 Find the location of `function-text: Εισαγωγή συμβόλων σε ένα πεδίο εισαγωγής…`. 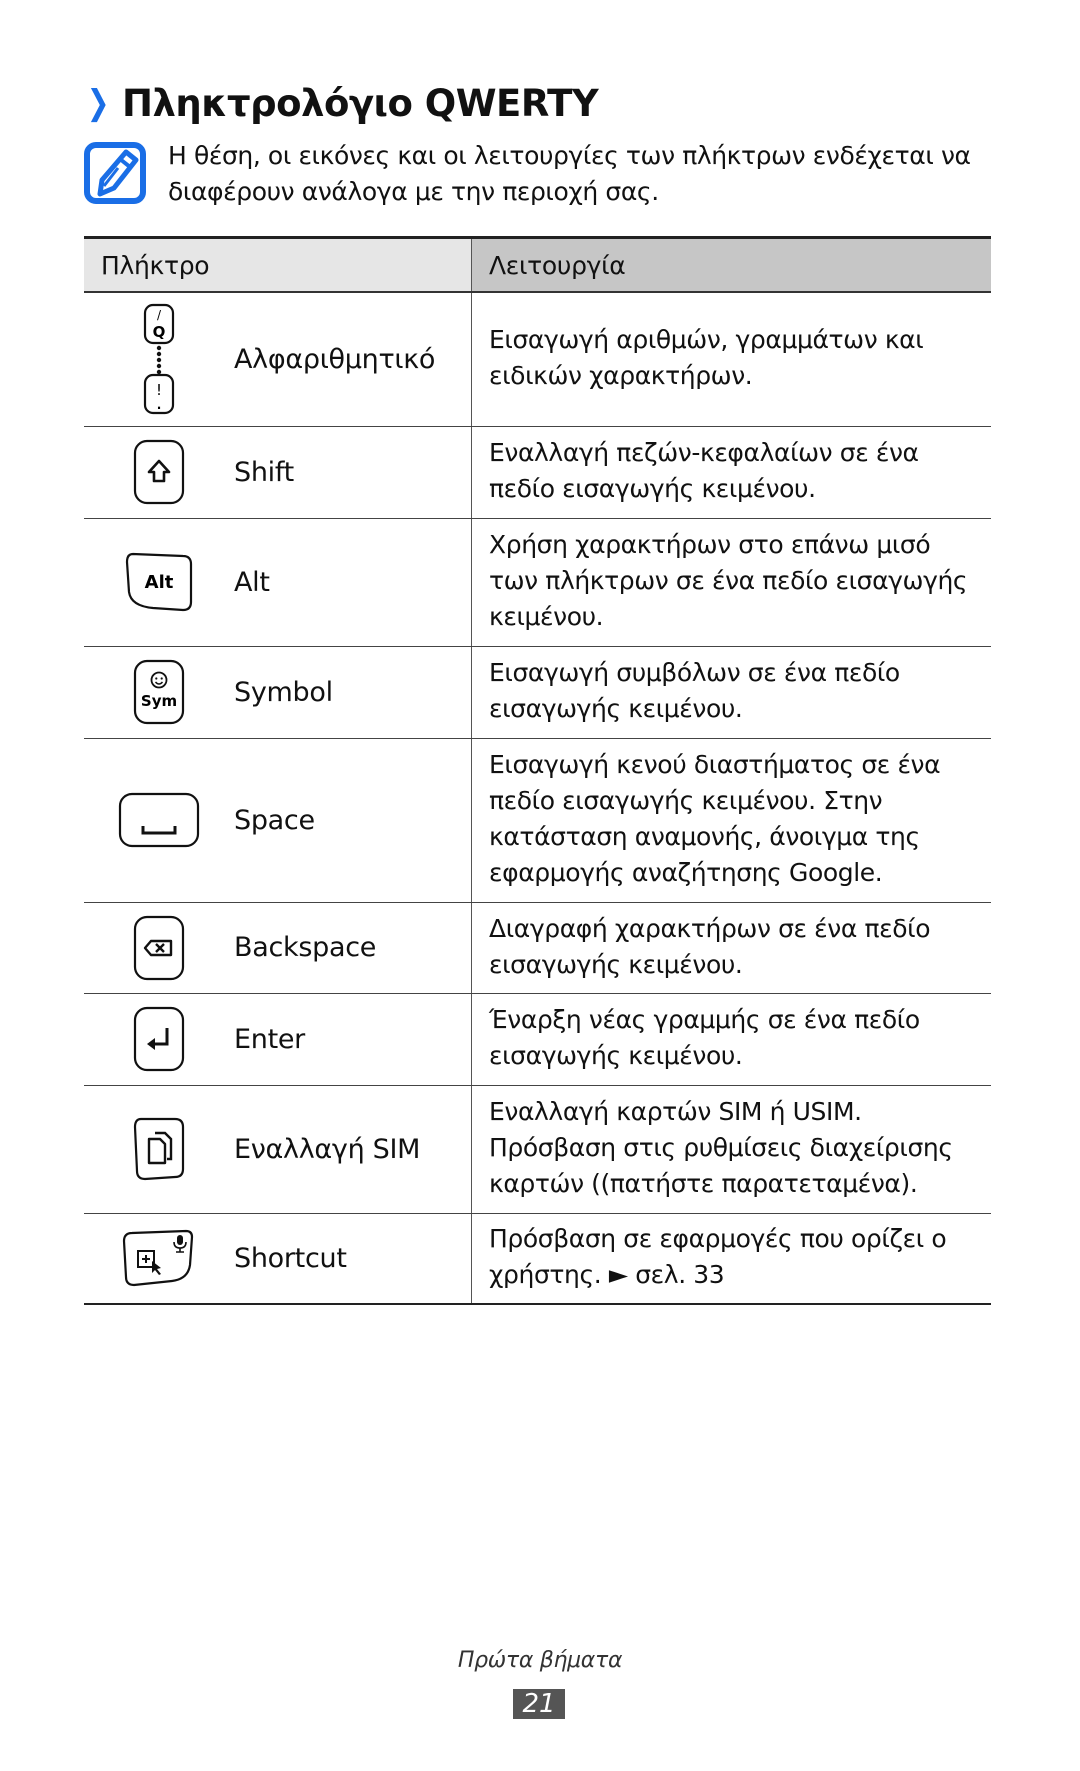

function-text: Εισαγωγή συμβόλων σε ένα πεδίο εισαγωγής… is located at coordinates (731, 692).